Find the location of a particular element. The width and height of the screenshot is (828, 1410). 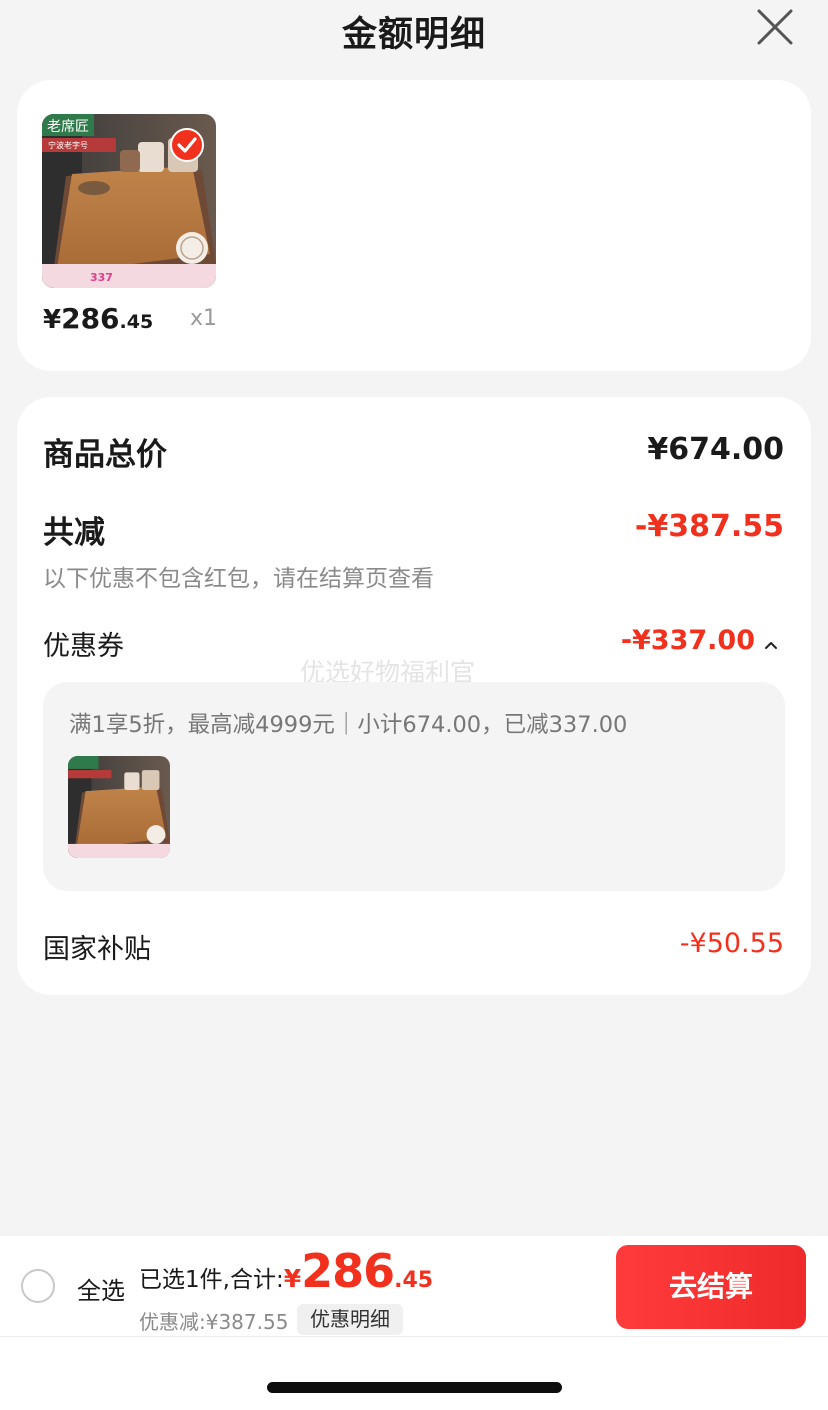

svg-text: 337 is located at coordinates (101, 277).